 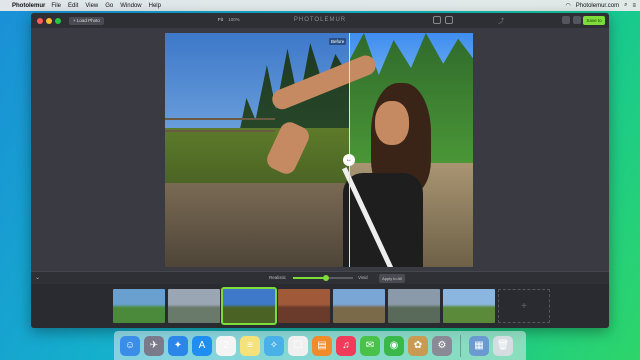 What do you see at coordinates (338, 41) in the screenshot?
I see `before-label: Before` at bounding box center [338, 41].